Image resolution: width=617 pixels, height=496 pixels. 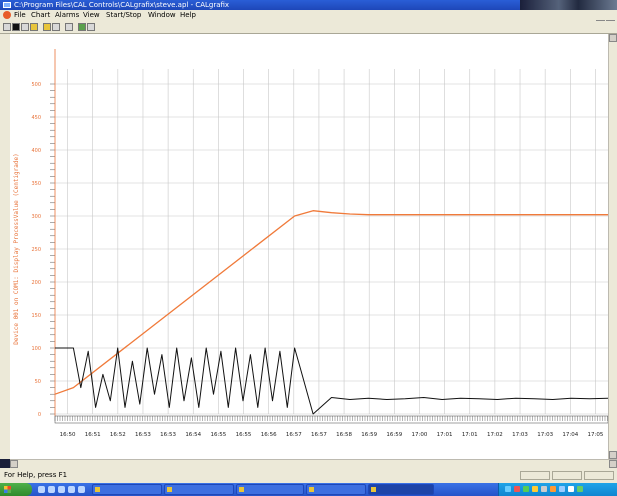 What do you see at coordinates (613, 464) in the screenshot?
I see `scroll-right-icon` at bounding box center [613, 464].